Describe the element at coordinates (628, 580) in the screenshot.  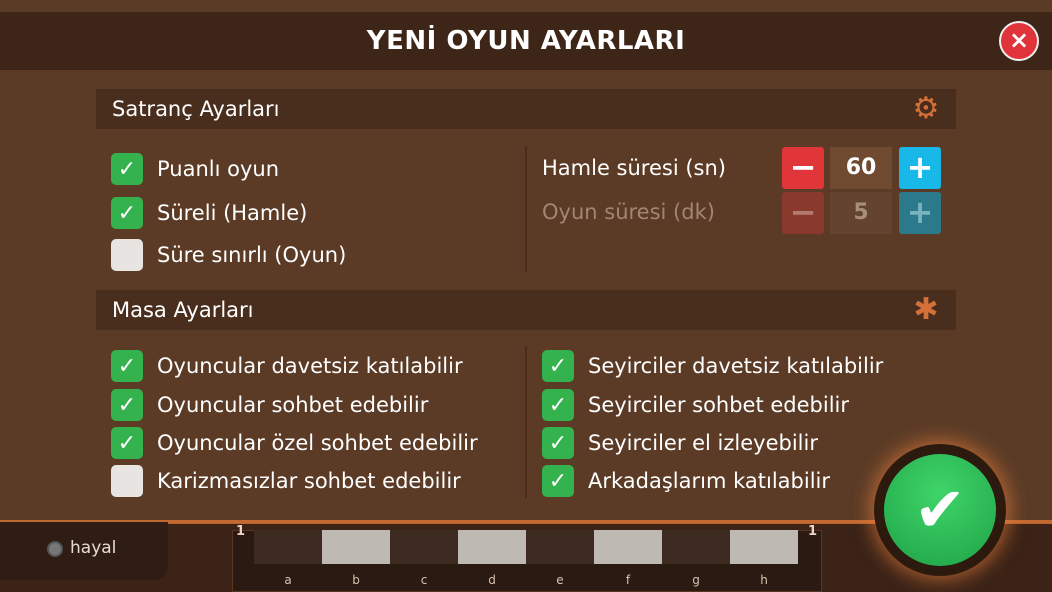
I see `file-label: f` at that location.